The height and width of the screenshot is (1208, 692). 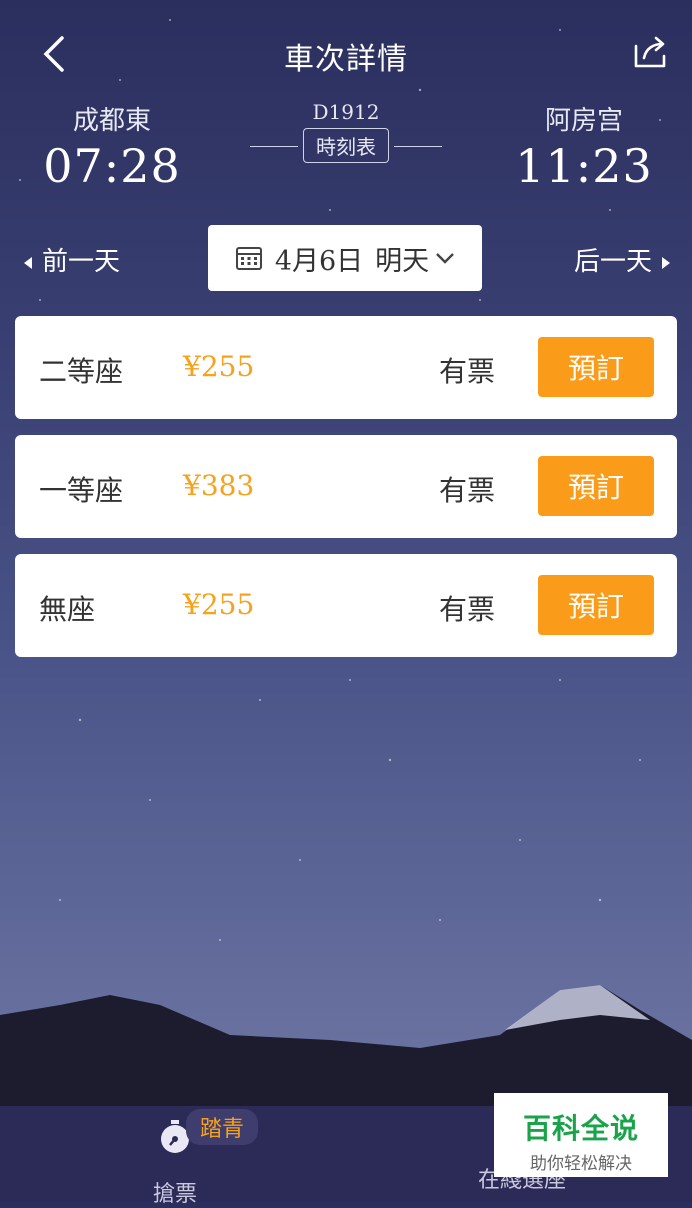 I want to click on departure-station: 成都東 07:28, so click(x=112, y=146).